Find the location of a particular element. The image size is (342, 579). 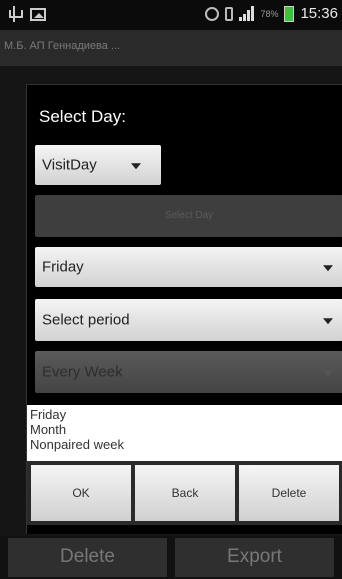

summary-line: Nonpaired week is located at coordinates (77, 444).